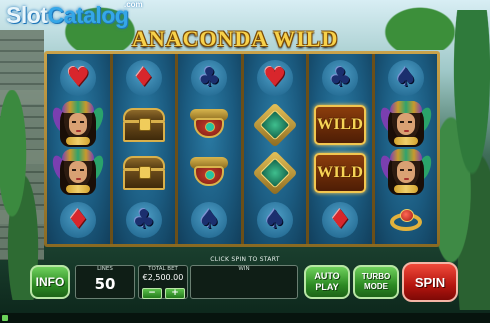 The width and height of the screenshot is (490, 323). I want to click on reel-1: ♥ ♦, so click(78, 149).